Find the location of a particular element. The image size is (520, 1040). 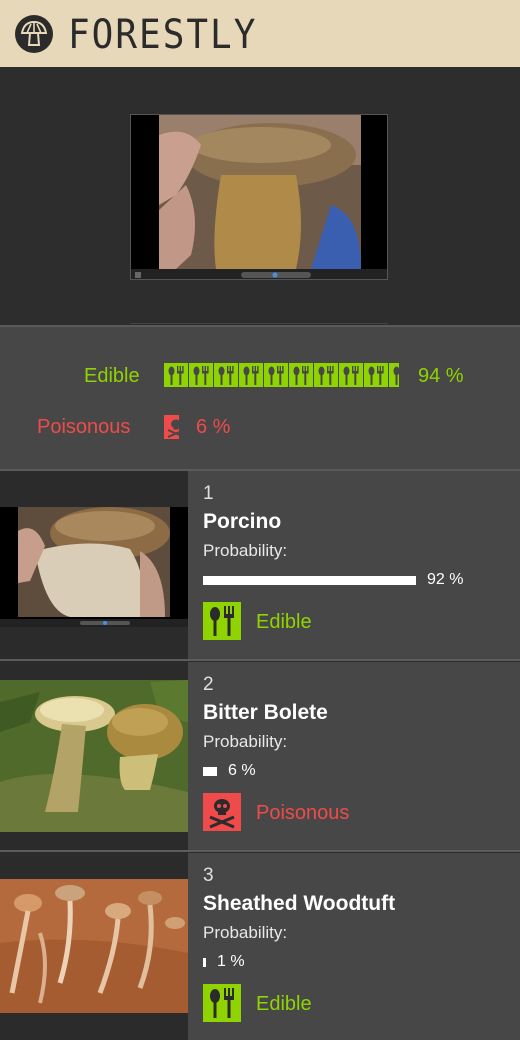

poisonous-summary-bar is located at coordinates (171, 427).